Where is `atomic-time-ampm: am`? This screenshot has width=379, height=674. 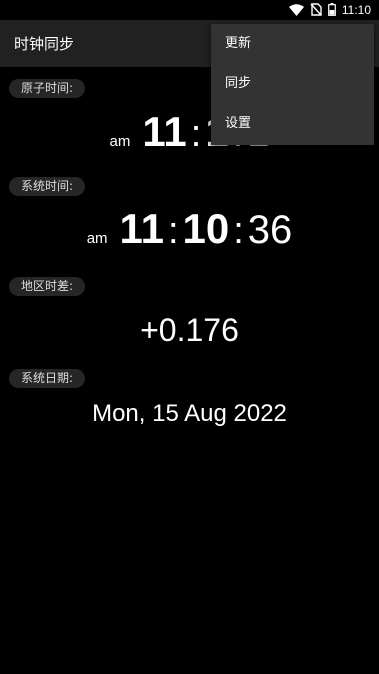
atomic-time-ampm: am is located at coordinates (120, 141).